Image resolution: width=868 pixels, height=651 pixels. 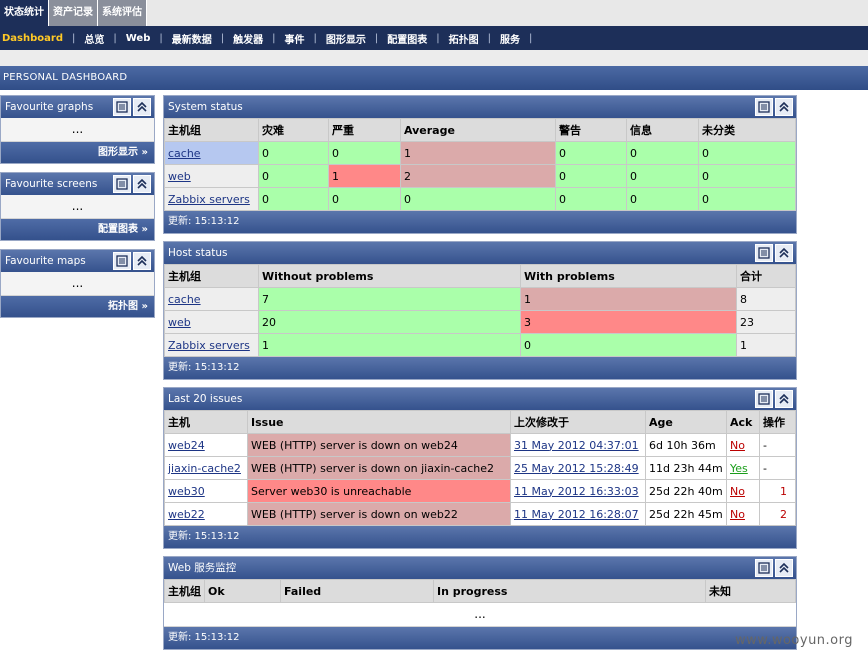 I want to click on column-header: With problems, so click(x=628, y=276).